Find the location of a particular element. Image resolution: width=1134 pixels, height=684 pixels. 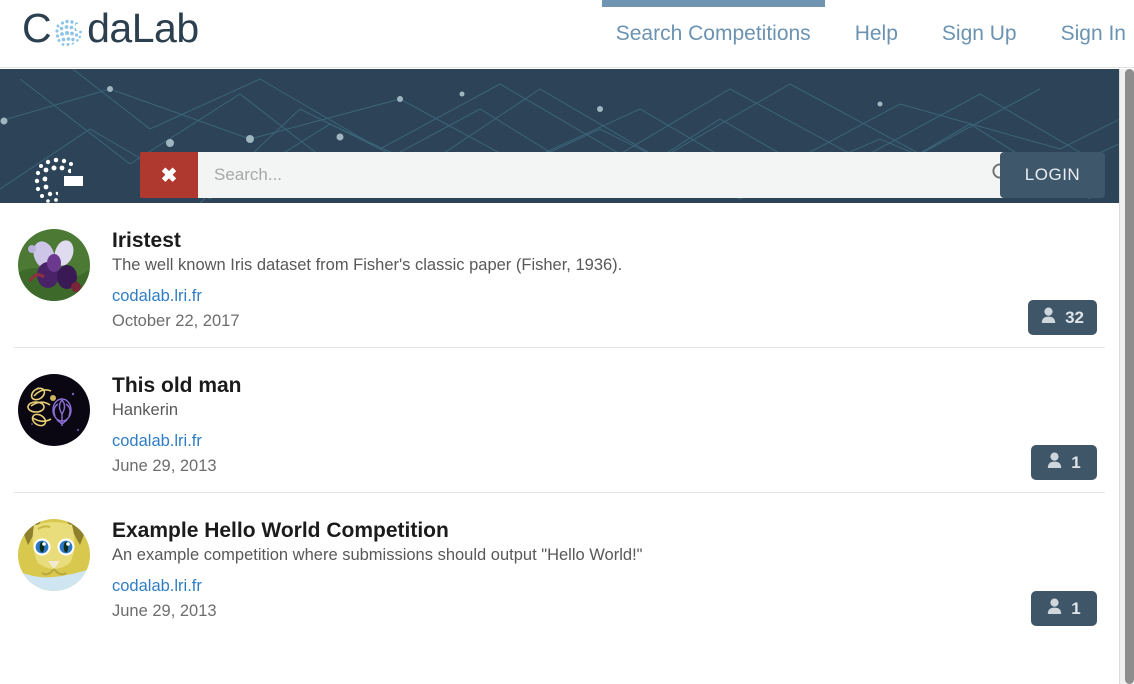

result-date: October 22, 2017 is located at coordinates (176, 320).